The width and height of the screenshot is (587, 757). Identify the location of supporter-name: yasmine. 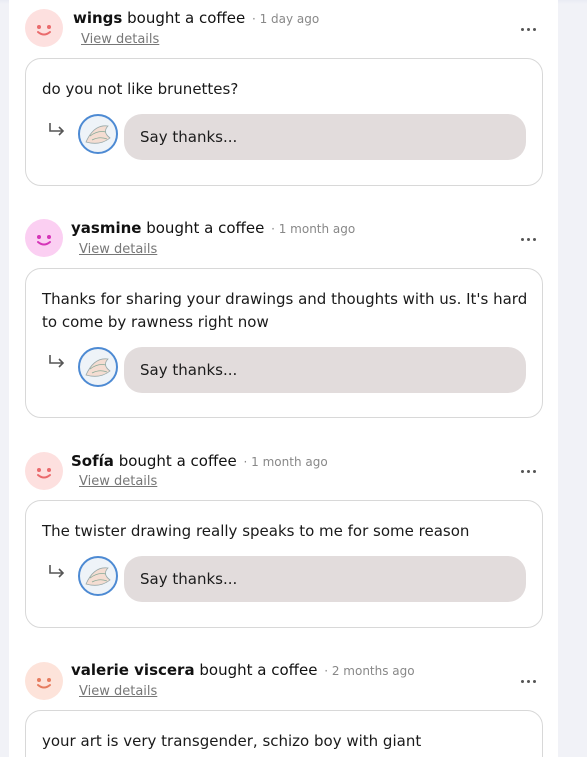
(106, 228).